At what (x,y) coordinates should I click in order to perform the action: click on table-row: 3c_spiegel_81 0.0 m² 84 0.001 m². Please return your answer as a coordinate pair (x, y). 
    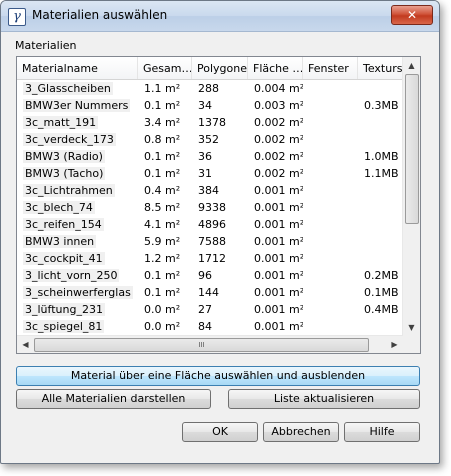
    Looking at the image, I should click on (210, 326).